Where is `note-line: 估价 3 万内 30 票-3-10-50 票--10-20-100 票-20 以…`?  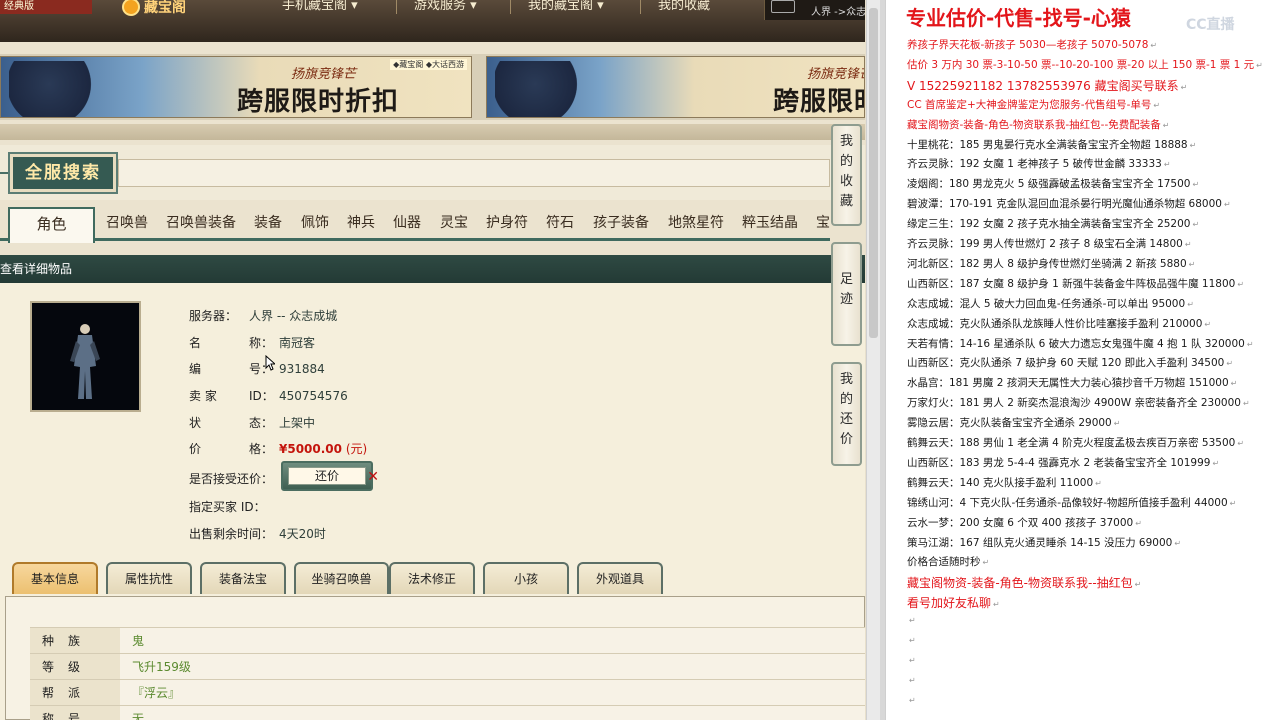
note-line: 估价 3 万内 30 票-3-10-50 票--10-20-100 票-20 以… is located at coordinates (1085, 64).